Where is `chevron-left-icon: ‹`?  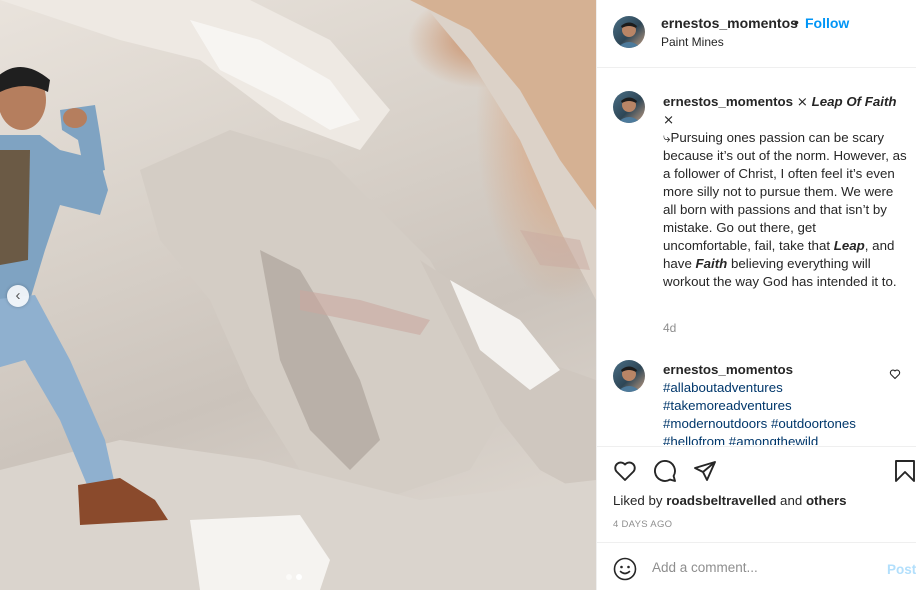
chevron-left-icon: ‹ is located at coordinates (18, 295).